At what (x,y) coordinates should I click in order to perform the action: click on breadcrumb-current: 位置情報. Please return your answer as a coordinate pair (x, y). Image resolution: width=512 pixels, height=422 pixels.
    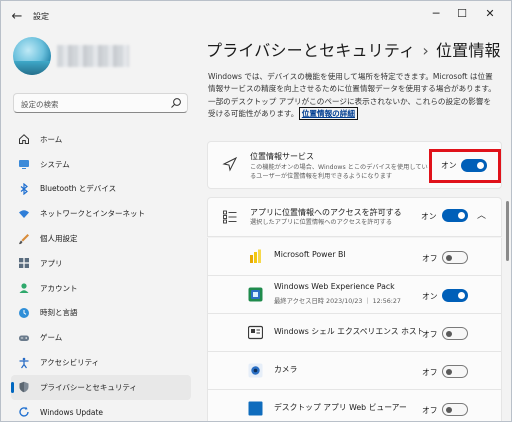
    Looking at the image, I should click on (468, 50).